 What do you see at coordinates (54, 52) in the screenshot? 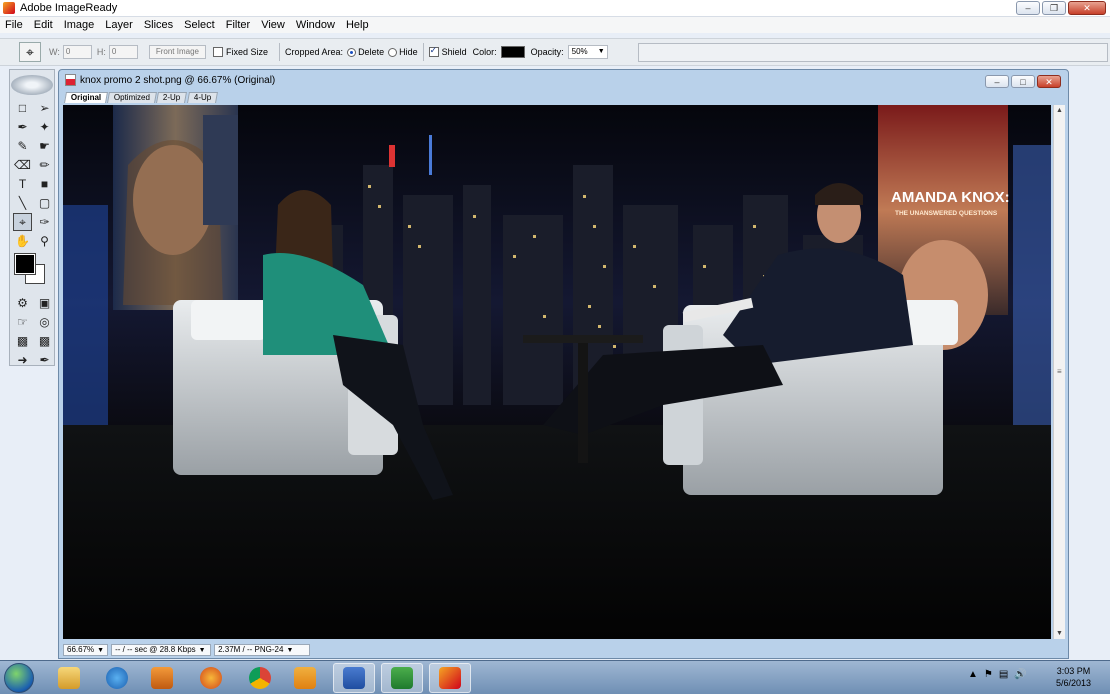
I see `width-label: W:` at bounding box center [54, 52].